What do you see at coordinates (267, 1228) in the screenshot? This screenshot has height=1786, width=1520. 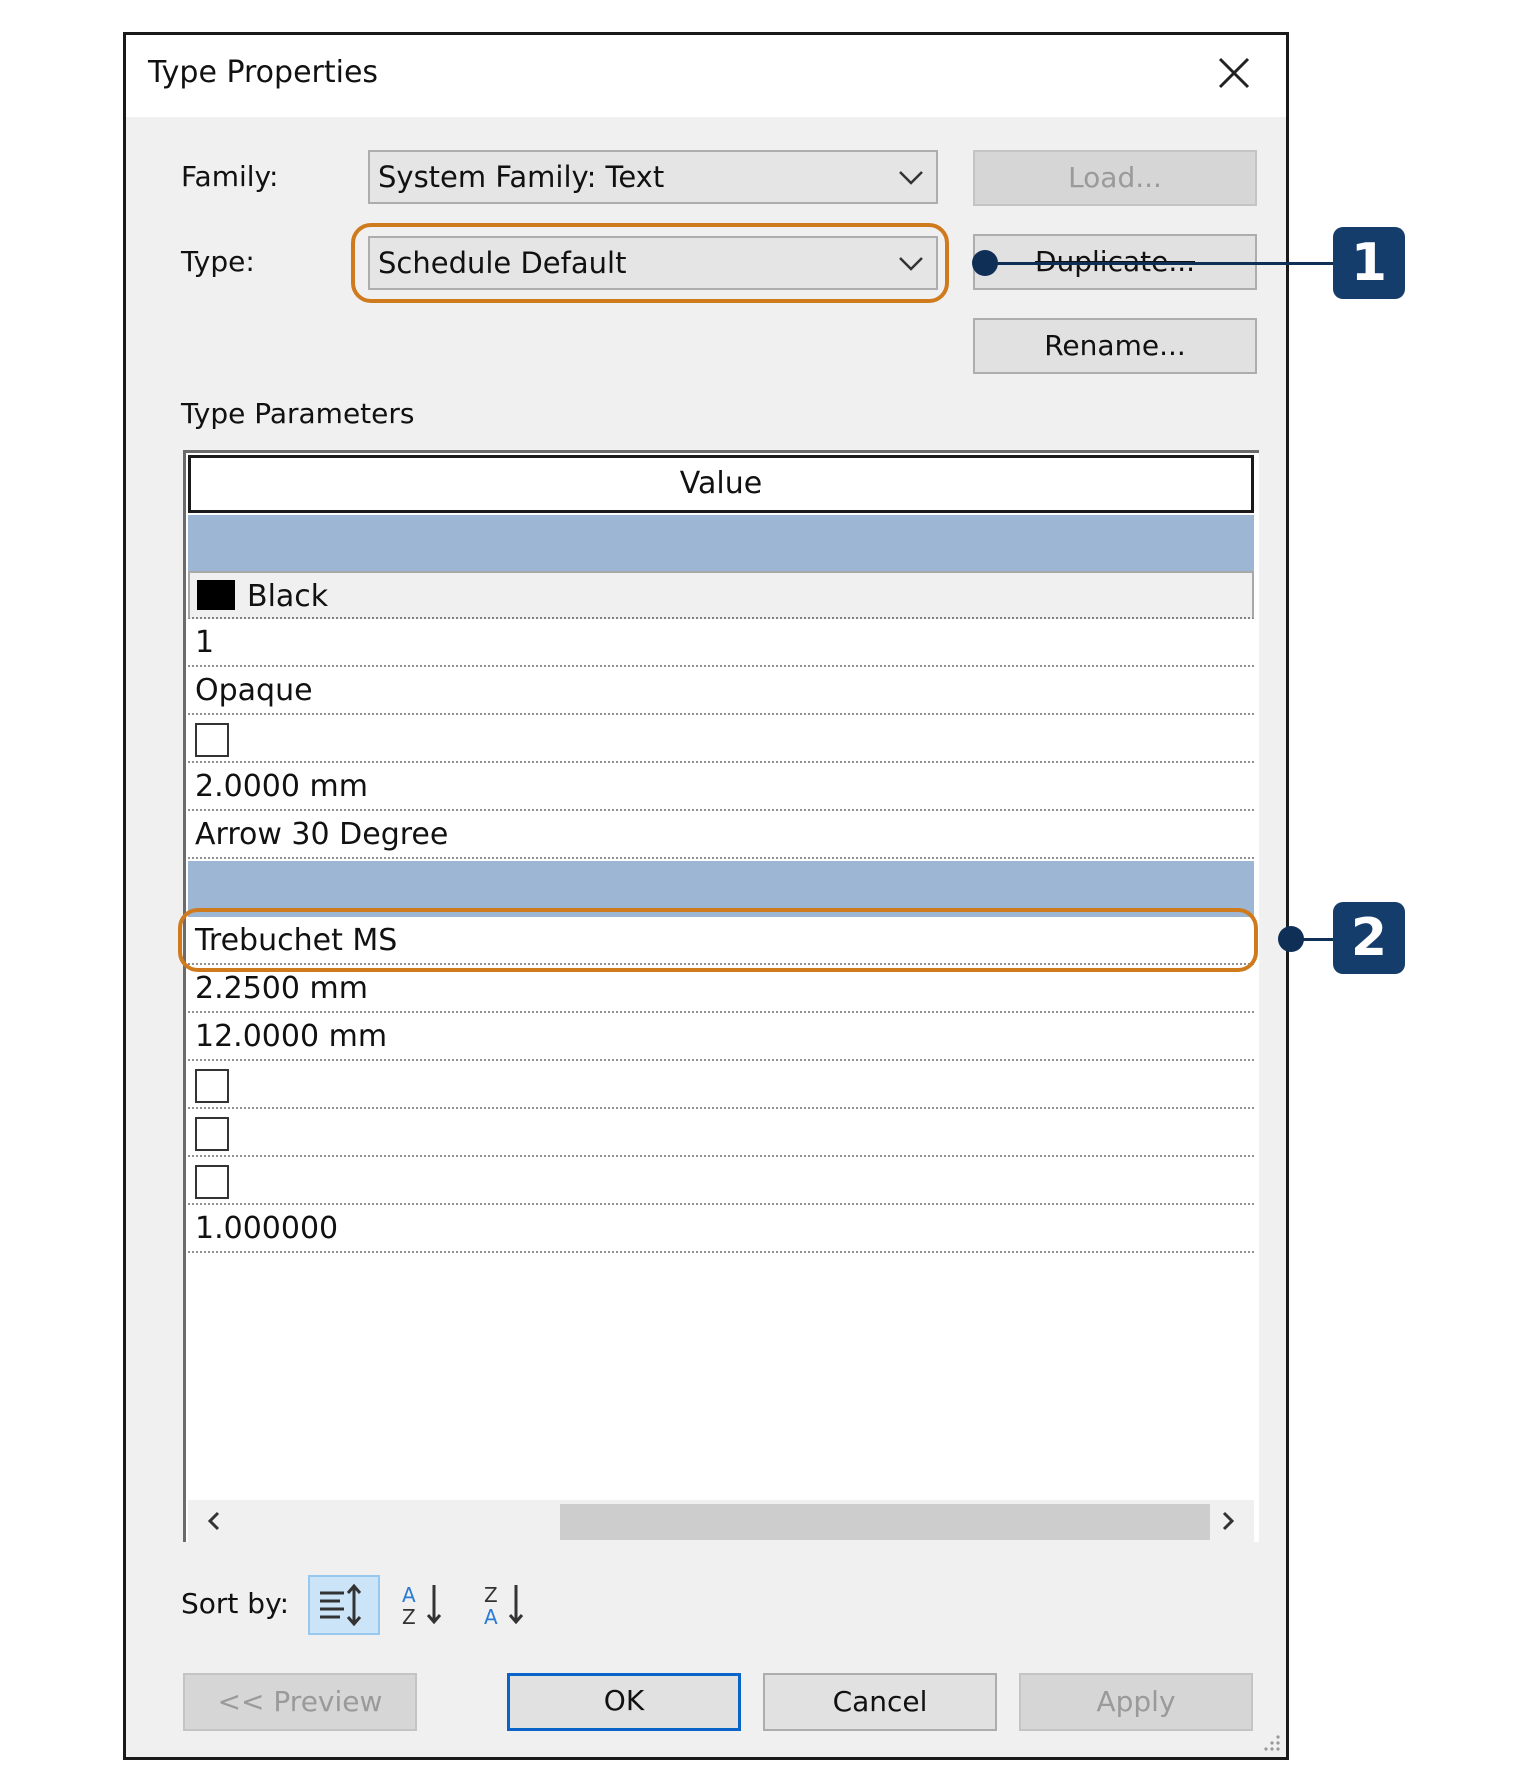 I see `parameter-value: 1.000000` at bounding box center [267, 1228].